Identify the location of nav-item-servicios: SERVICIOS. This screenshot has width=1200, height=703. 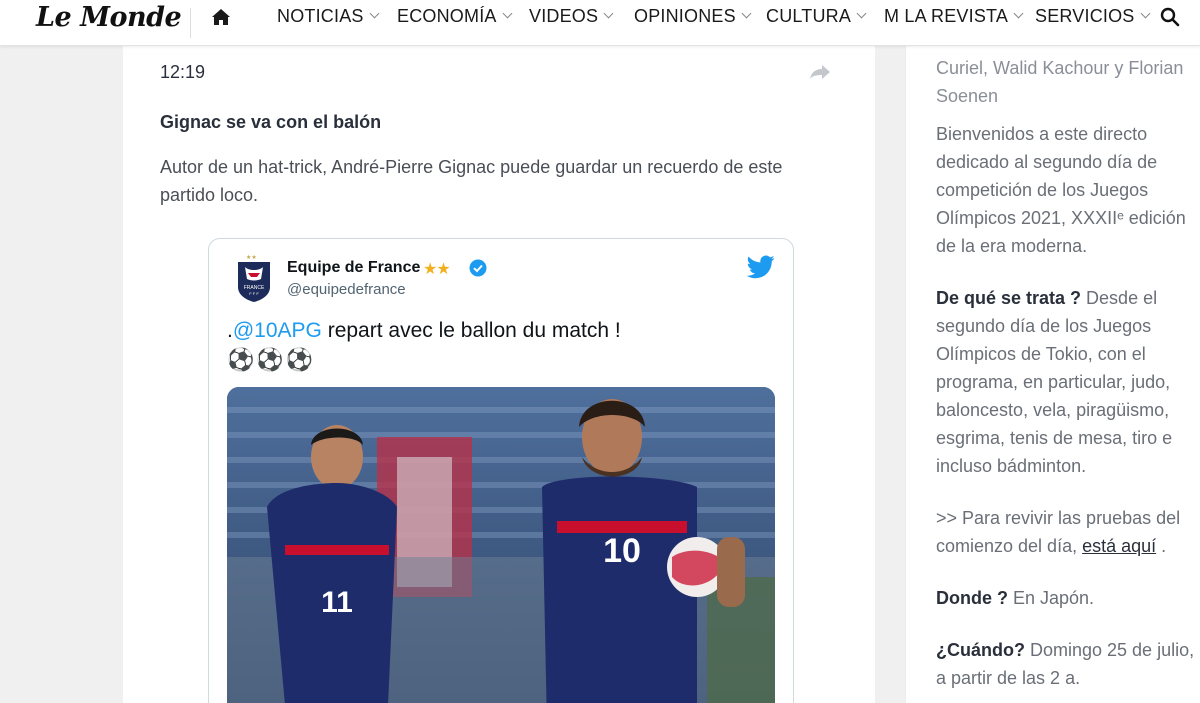
(1092, 16).